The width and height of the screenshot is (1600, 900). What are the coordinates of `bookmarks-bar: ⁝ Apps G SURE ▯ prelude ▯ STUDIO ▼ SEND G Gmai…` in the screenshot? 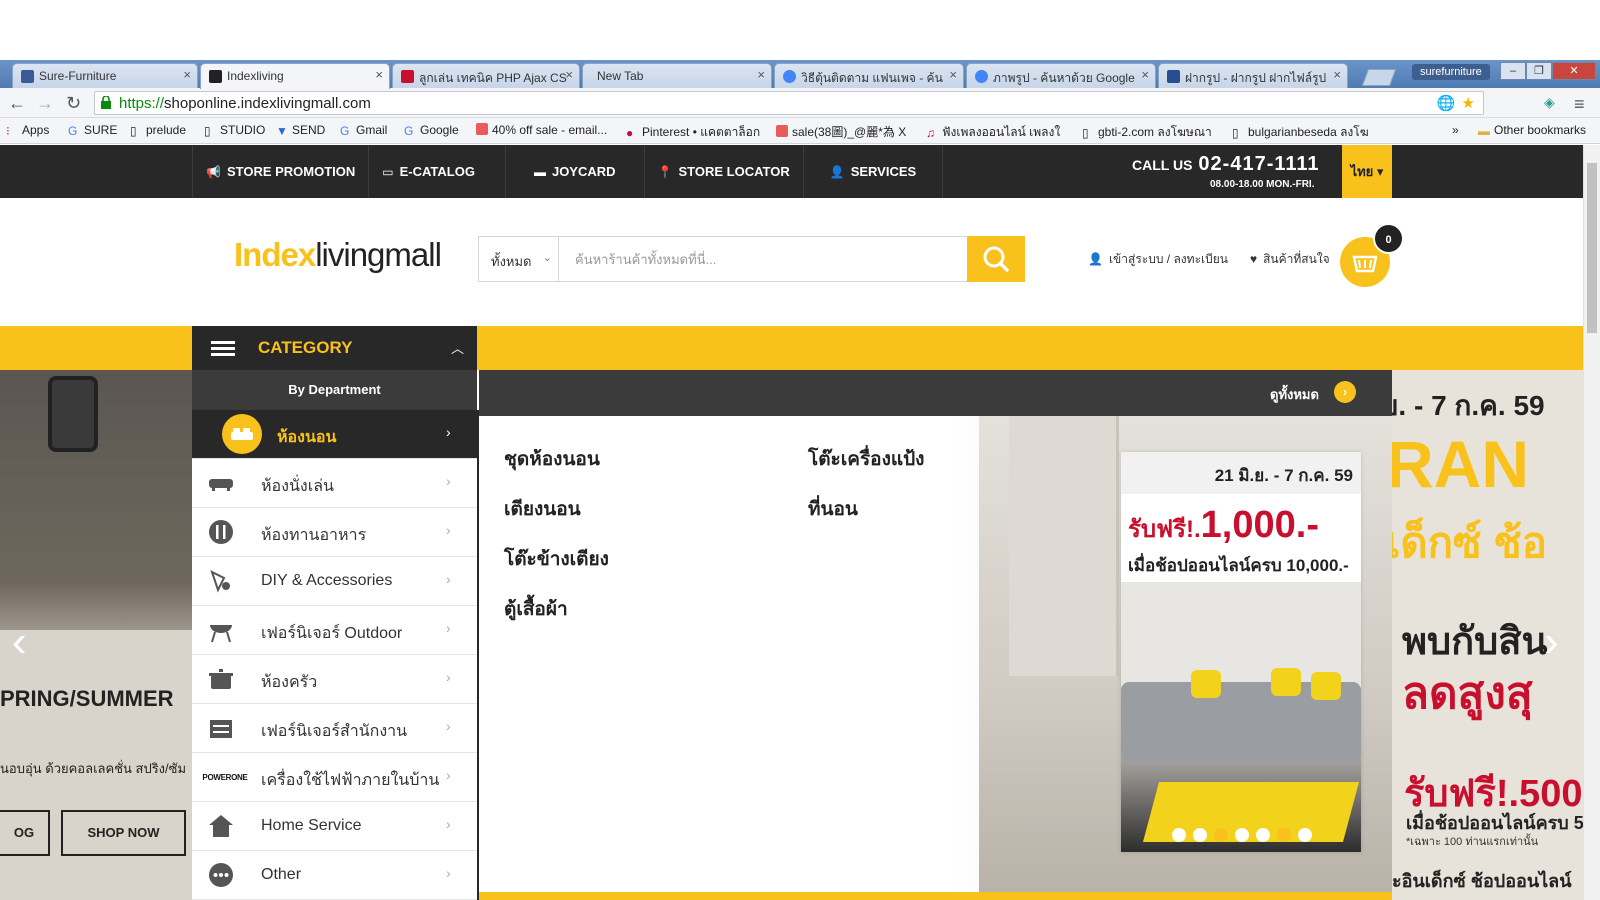 It's located at (800, 131).